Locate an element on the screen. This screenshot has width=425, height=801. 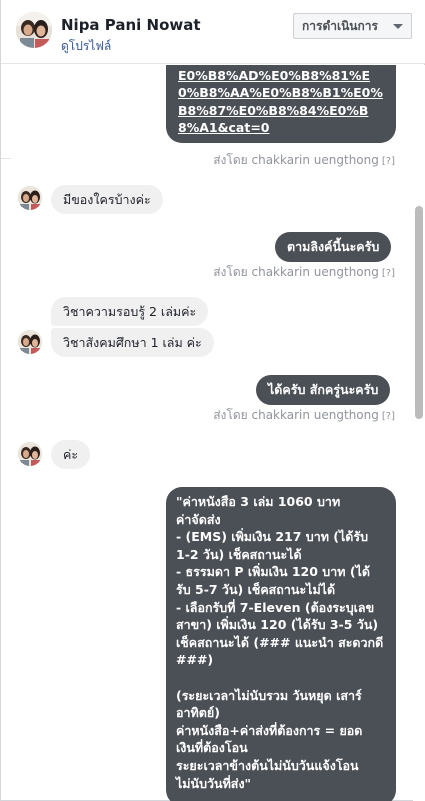
message-line: - เลือกรับที่ 7-Eleven (ต้องระบุเลข is located at coordinates (275, 607).